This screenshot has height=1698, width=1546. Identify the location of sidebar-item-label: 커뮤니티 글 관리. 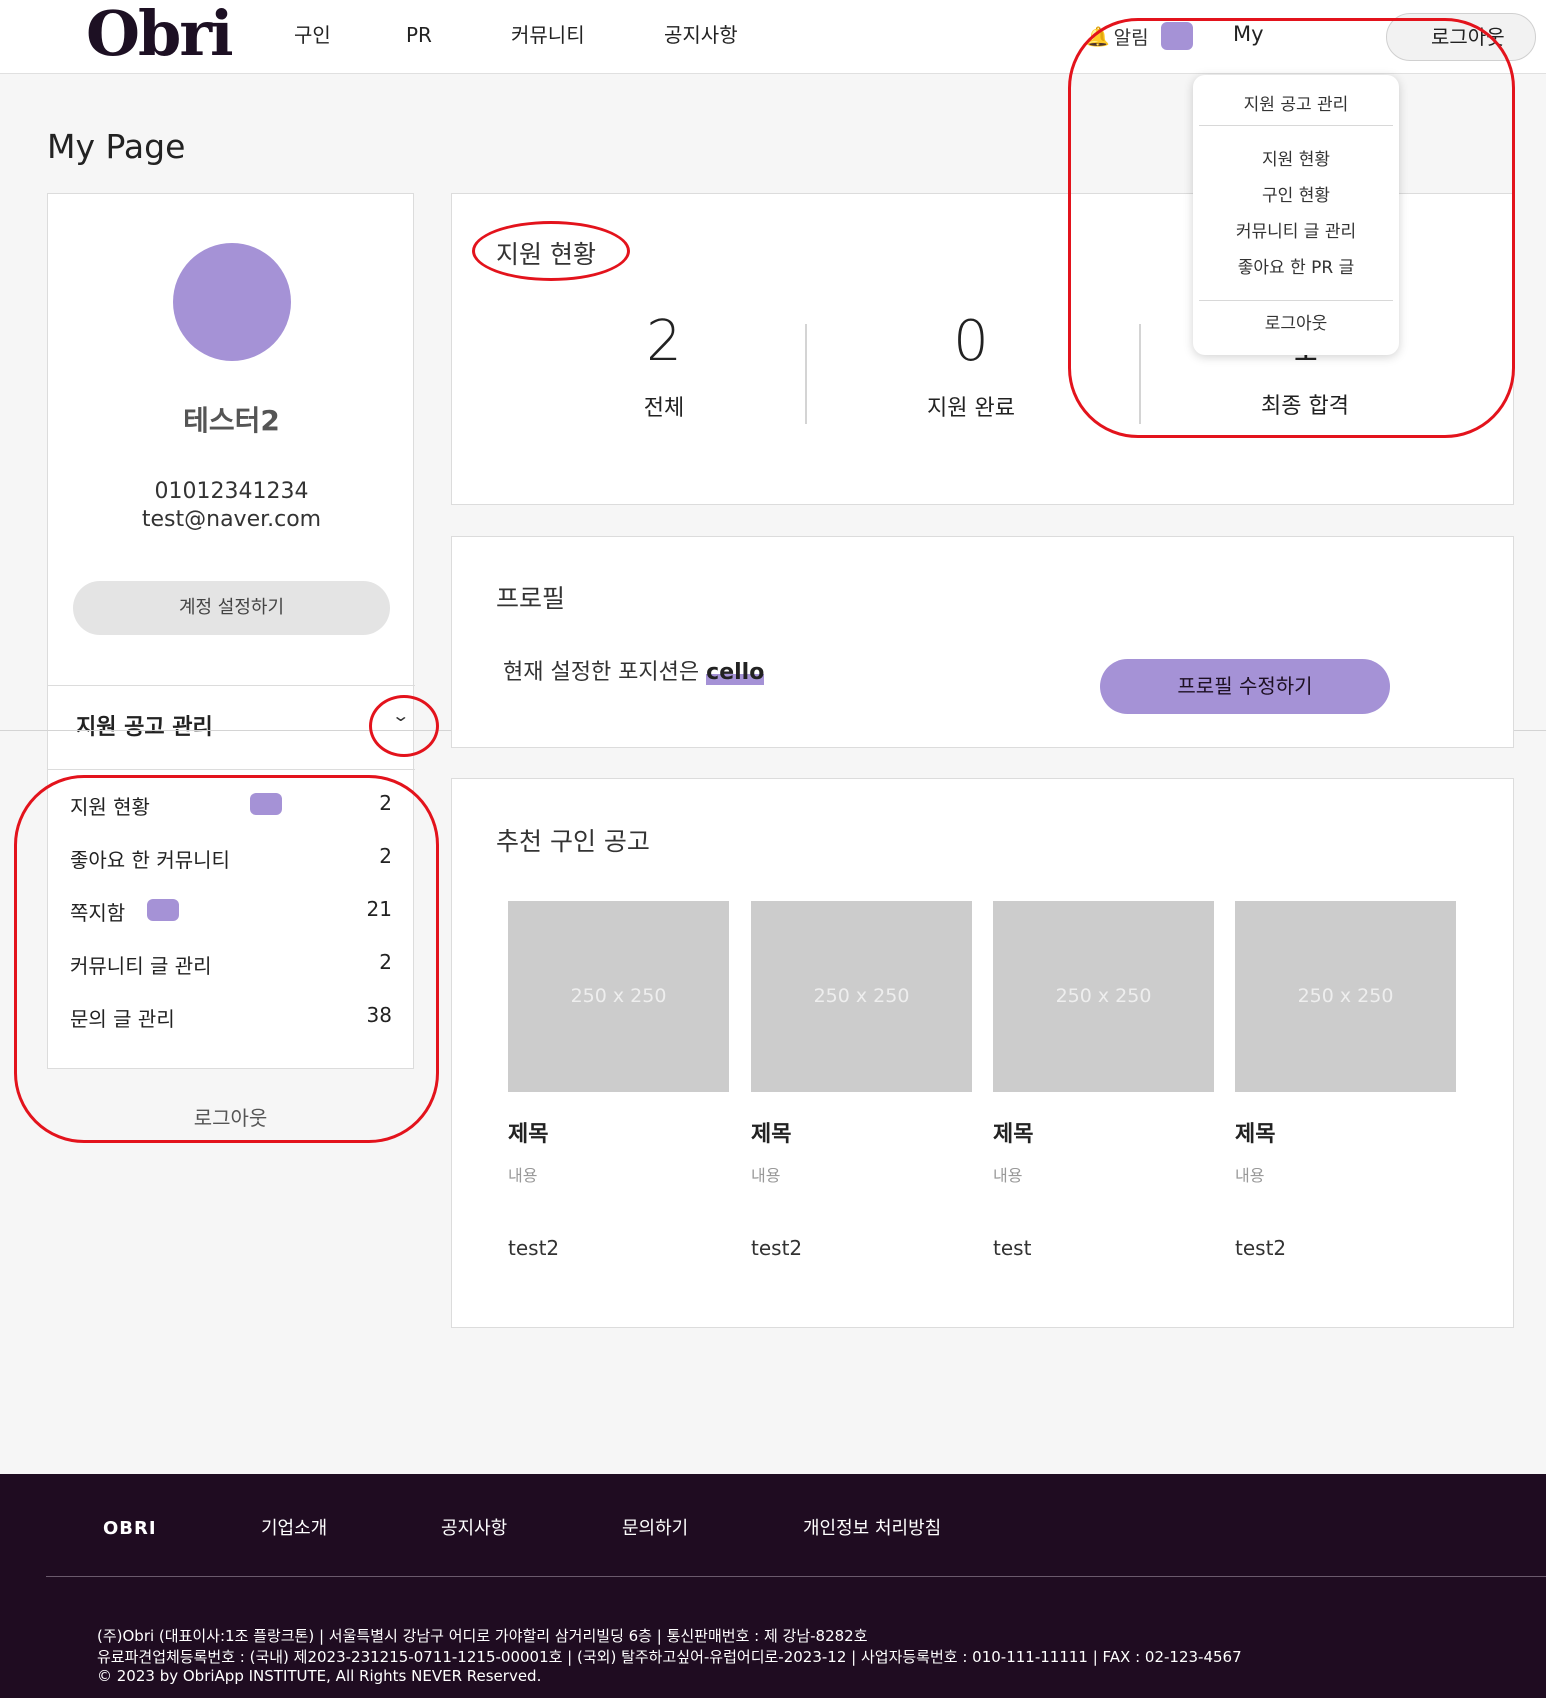
(141, 966).